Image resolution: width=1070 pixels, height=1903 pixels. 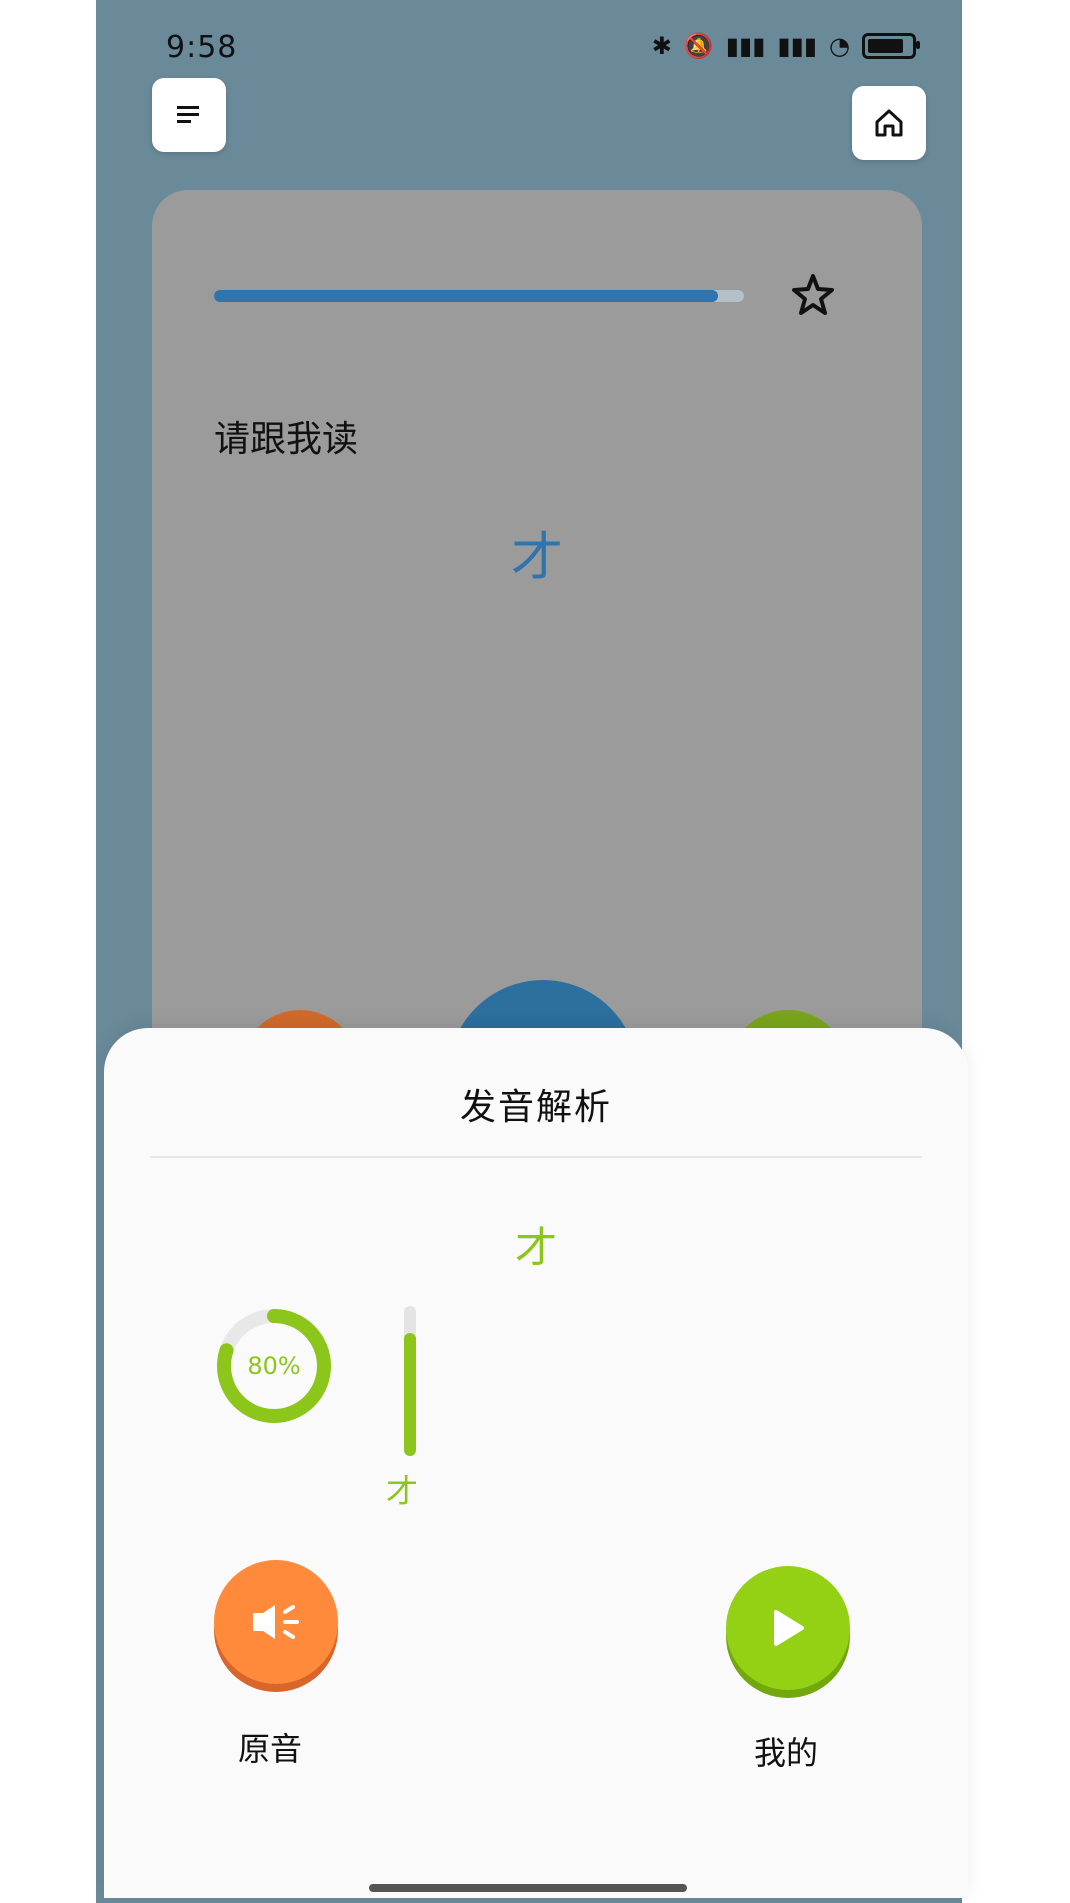 What do you see at coordinates (786, 1753) in the screenshot?
I see `my-recording-label: 我的` at bounding box center [786, 1753].